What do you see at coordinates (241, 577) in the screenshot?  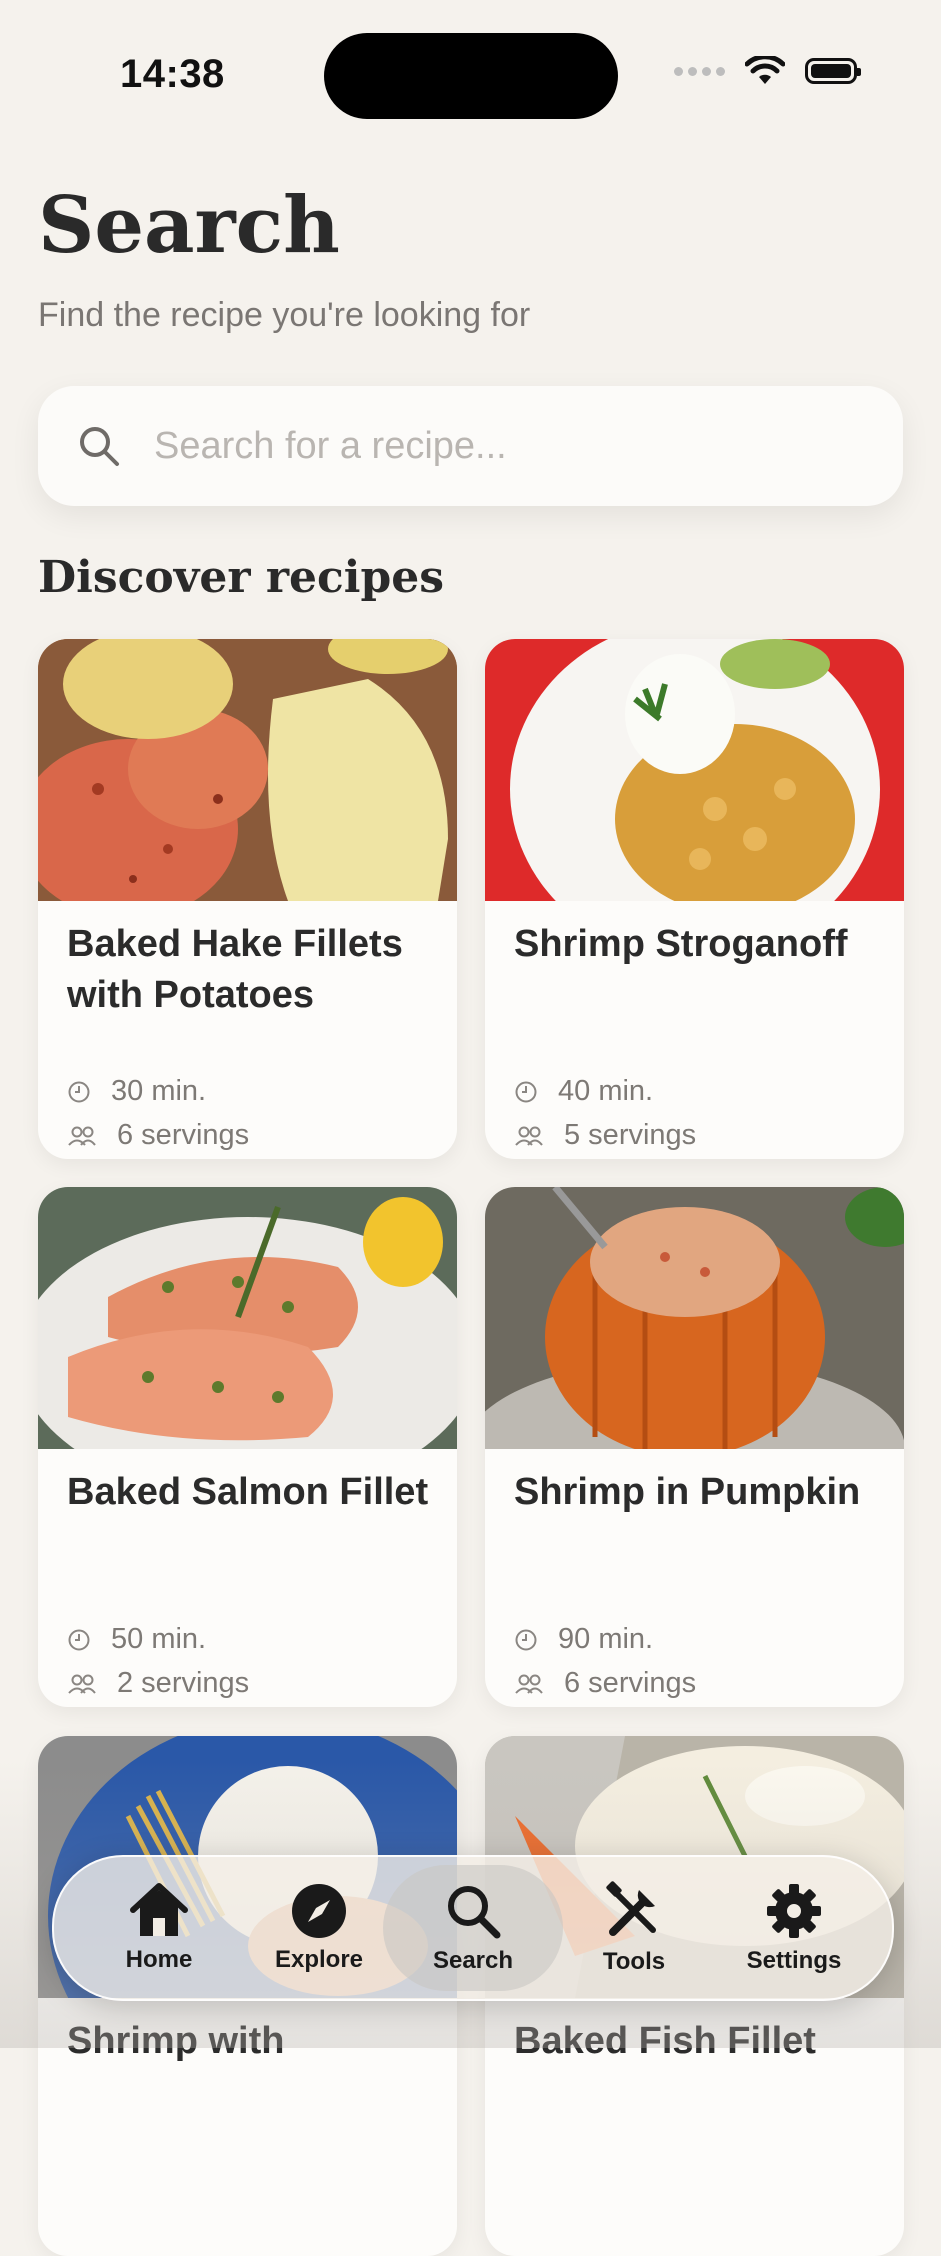 I see `section-title-discover: Discover recipes` at bounding box center [241, 577].